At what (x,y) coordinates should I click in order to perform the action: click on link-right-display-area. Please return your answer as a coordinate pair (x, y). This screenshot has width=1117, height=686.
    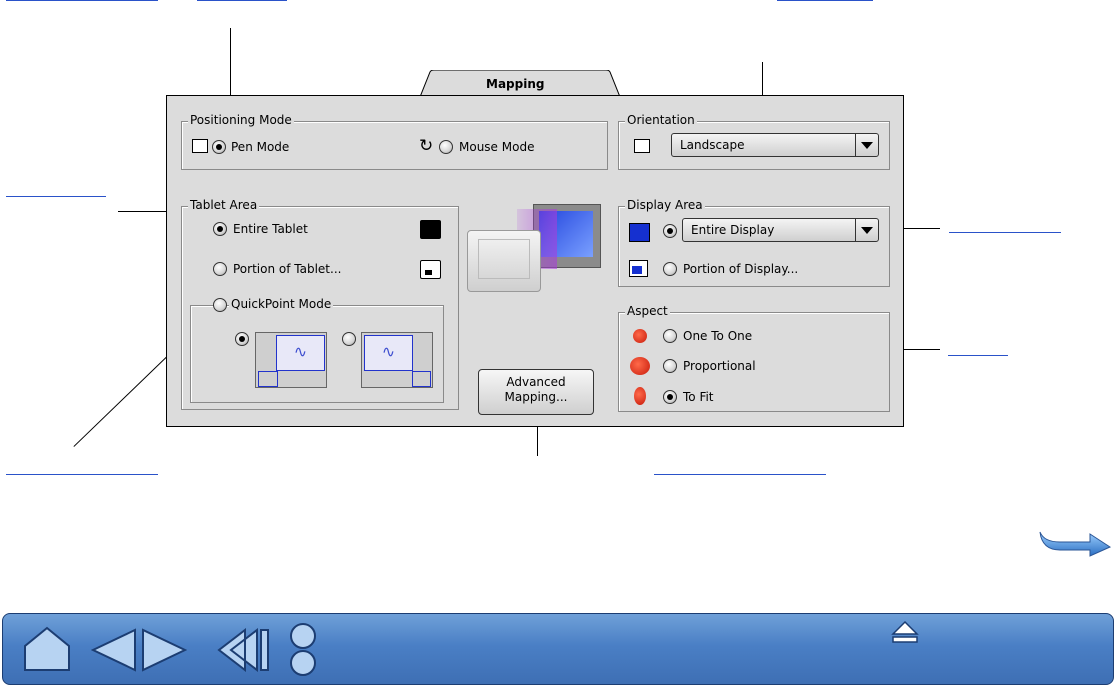
    Looking at the image, I should click on (1005, 232).